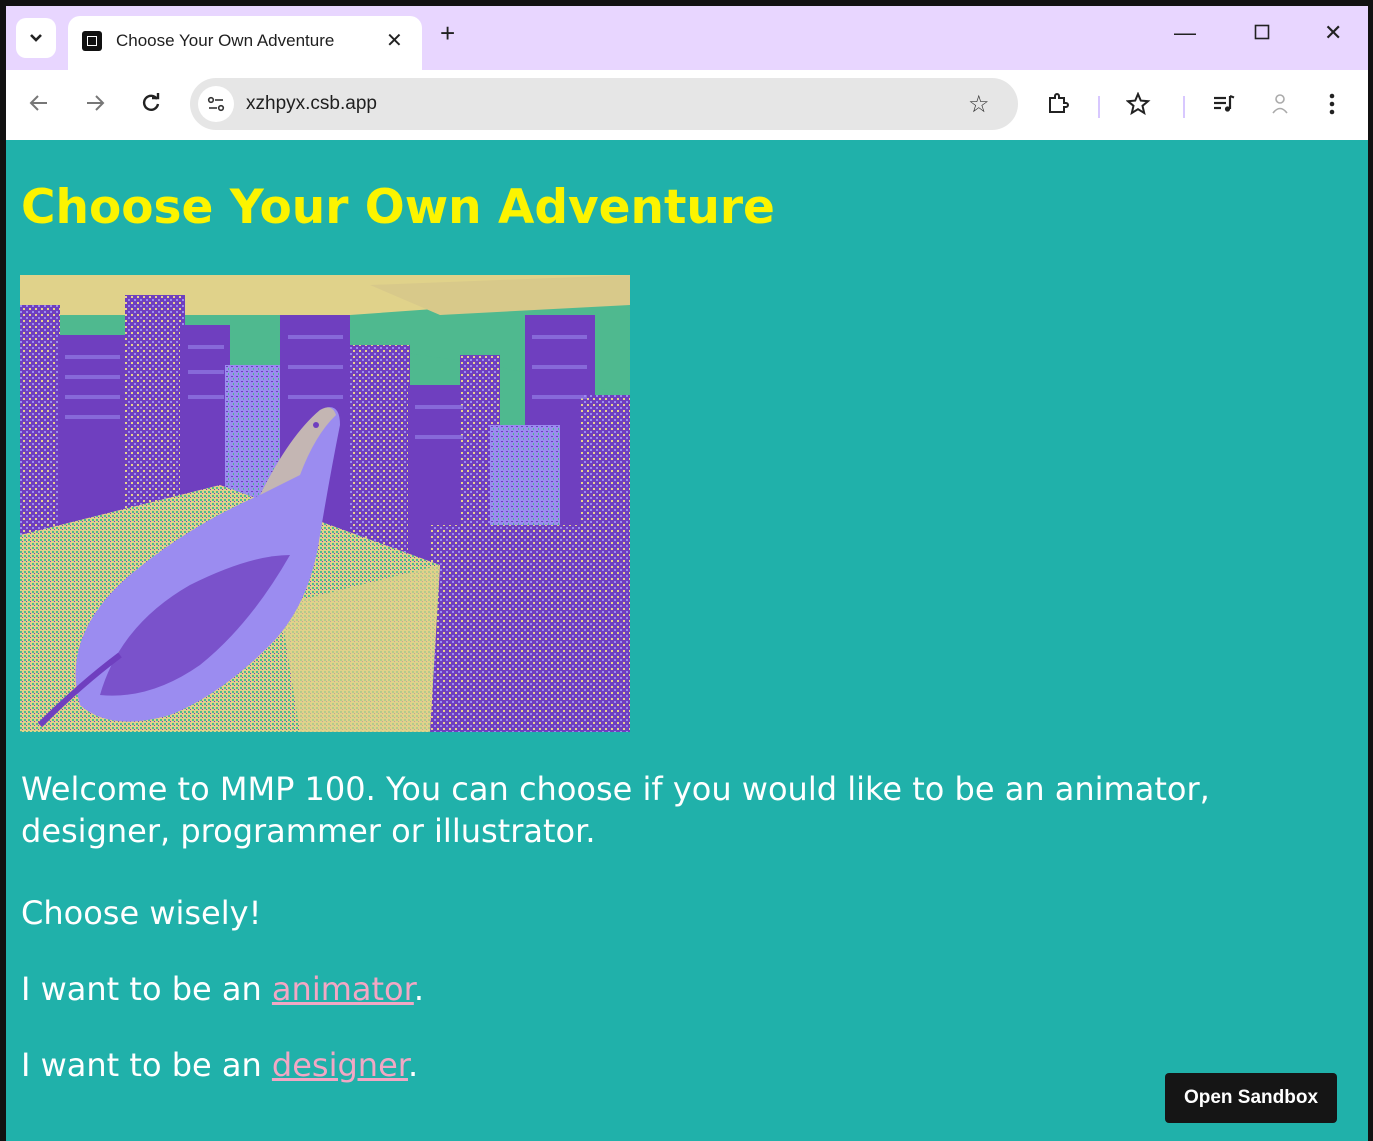  What do you see at coordinates (1333, 33) in the screenshot?
I see `window-close-button: ✕` at bounding box center [1333, 33].